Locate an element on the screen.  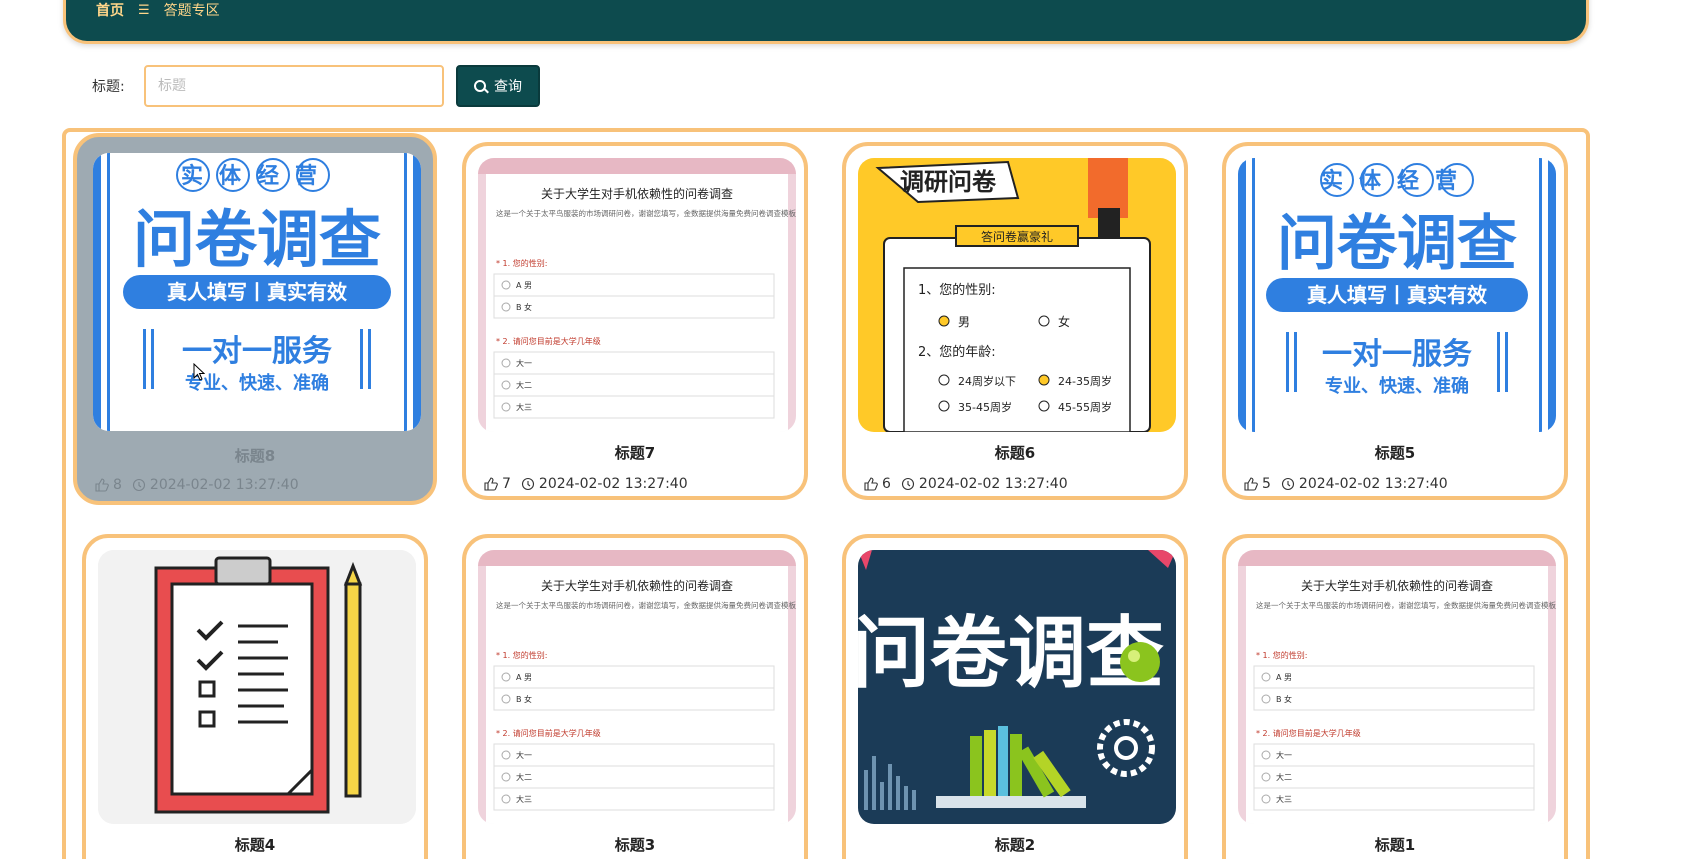
yellow-age-1: 24周岁以下 is located at coordinates (987, 381).